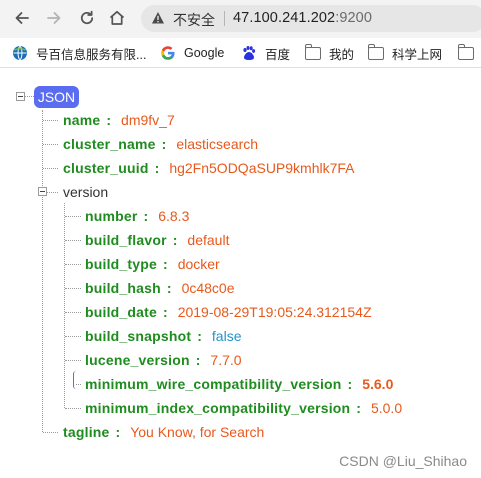 This screenshot has width=481, height=478. What do you see at coordinates (218, 408) in the screenshot?
I see `json-key: minimum_index_compatibility_version` at bounding box center [218, 408].